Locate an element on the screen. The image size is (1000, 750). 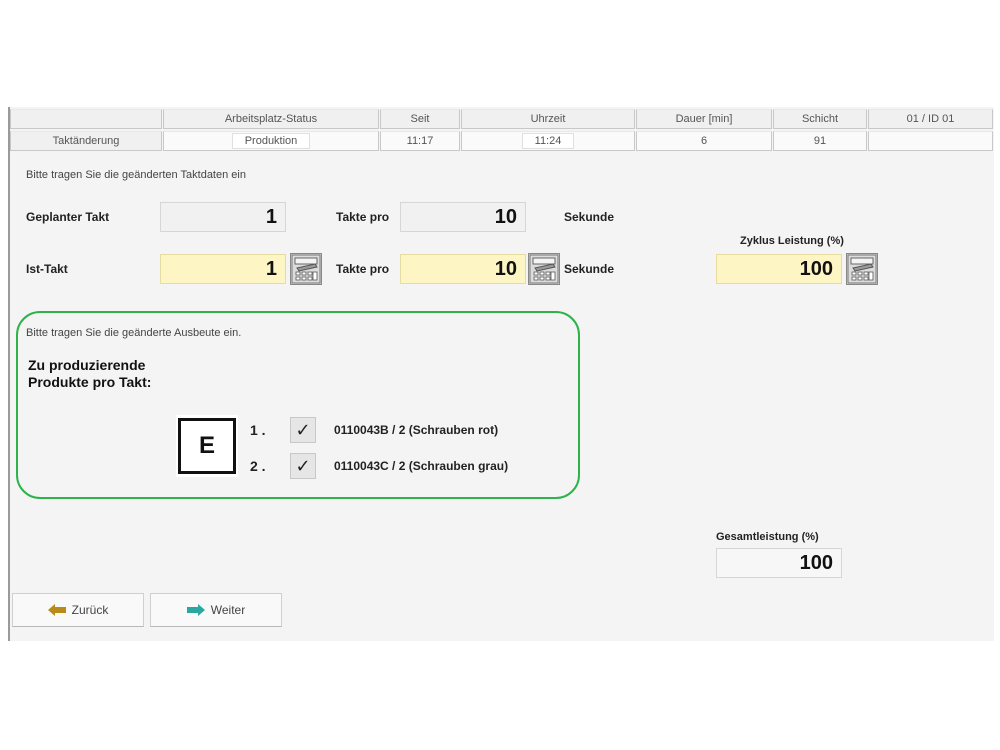
header-values-row: Taktänderung Produktion 11:17 11:24 6 91 is located at coordinates (503, 142).